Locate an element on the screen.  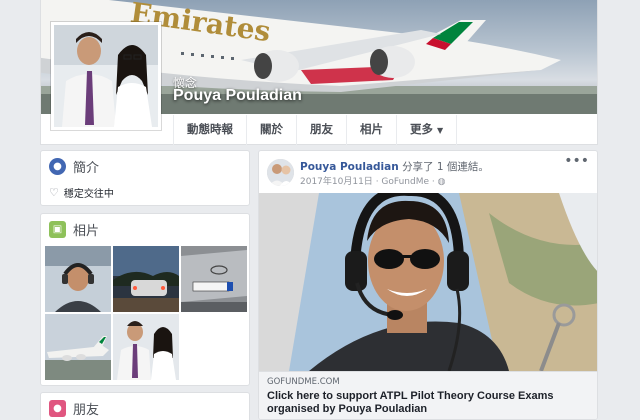
photo-thumb-couple is located at coordinates (146, 347).